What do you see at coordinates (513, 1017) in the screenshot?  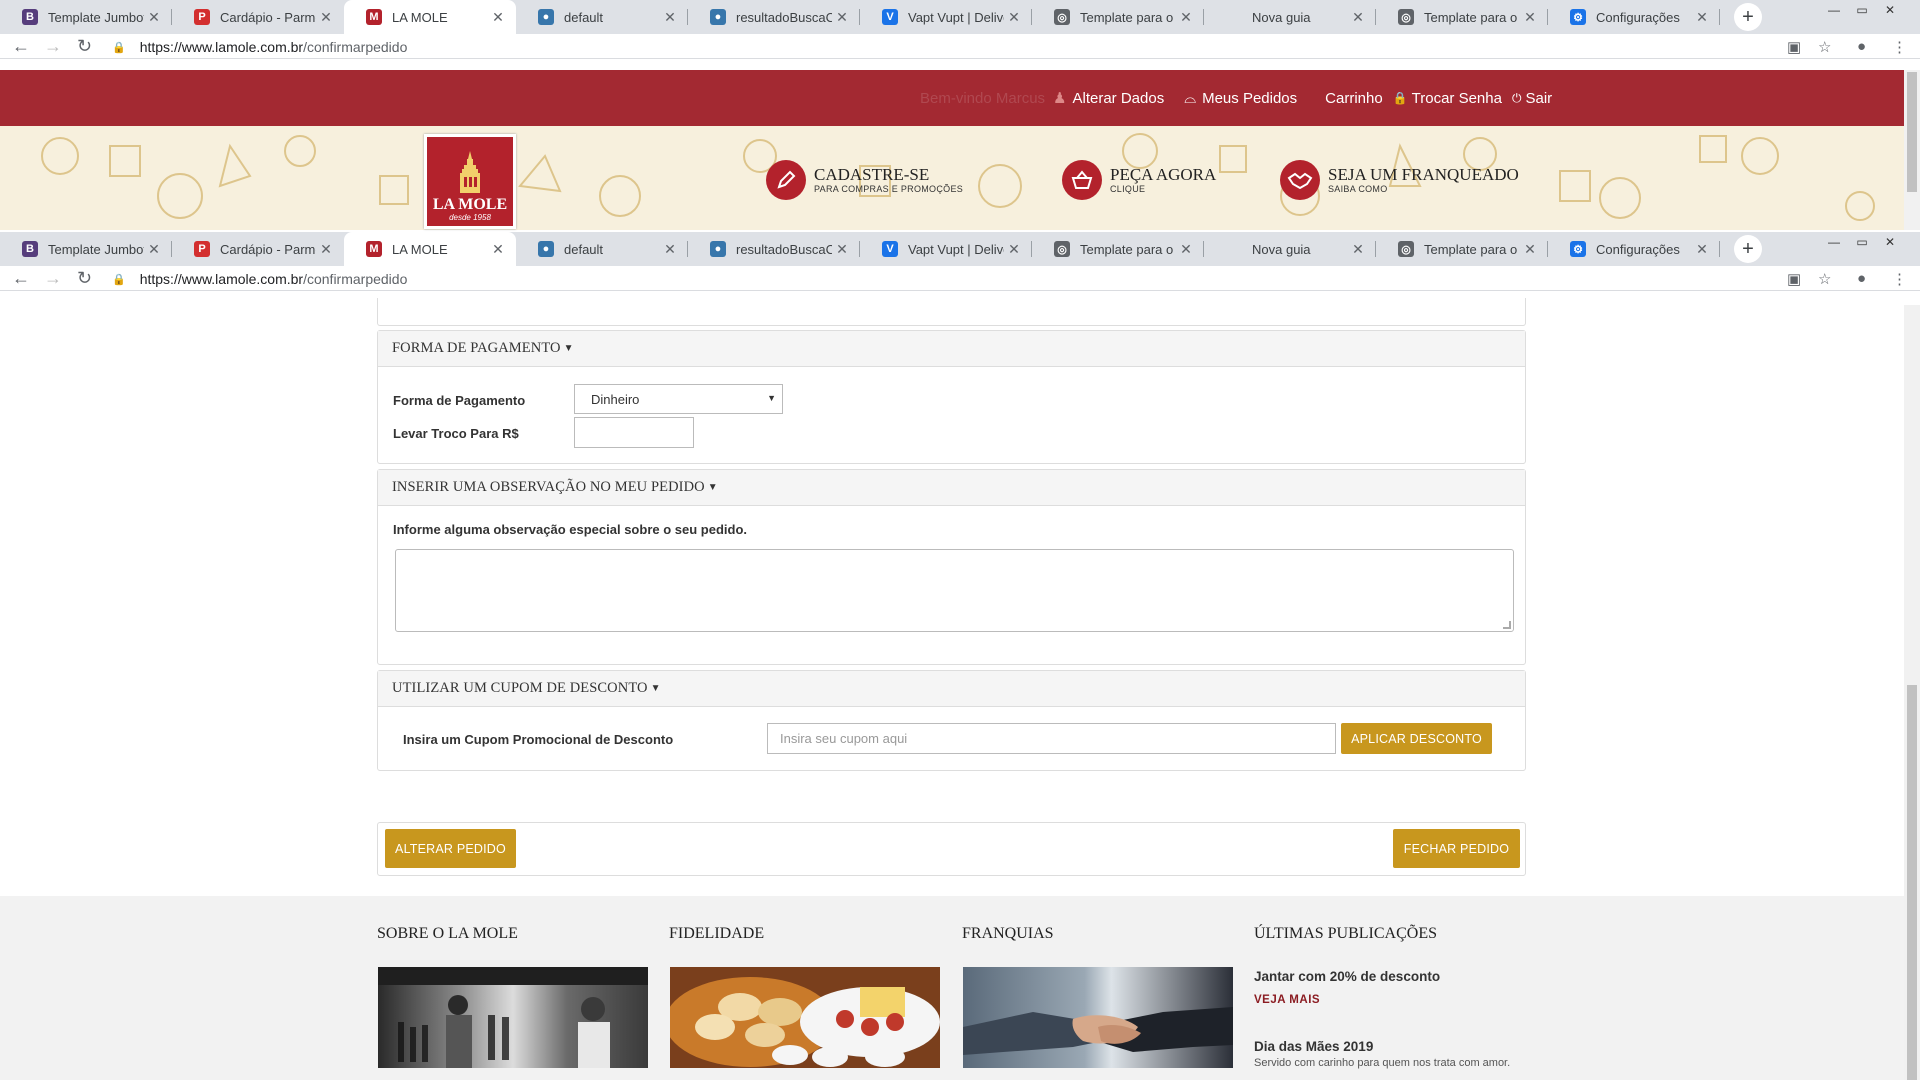 I see `about-photo` at bounding box center [513, 1017].